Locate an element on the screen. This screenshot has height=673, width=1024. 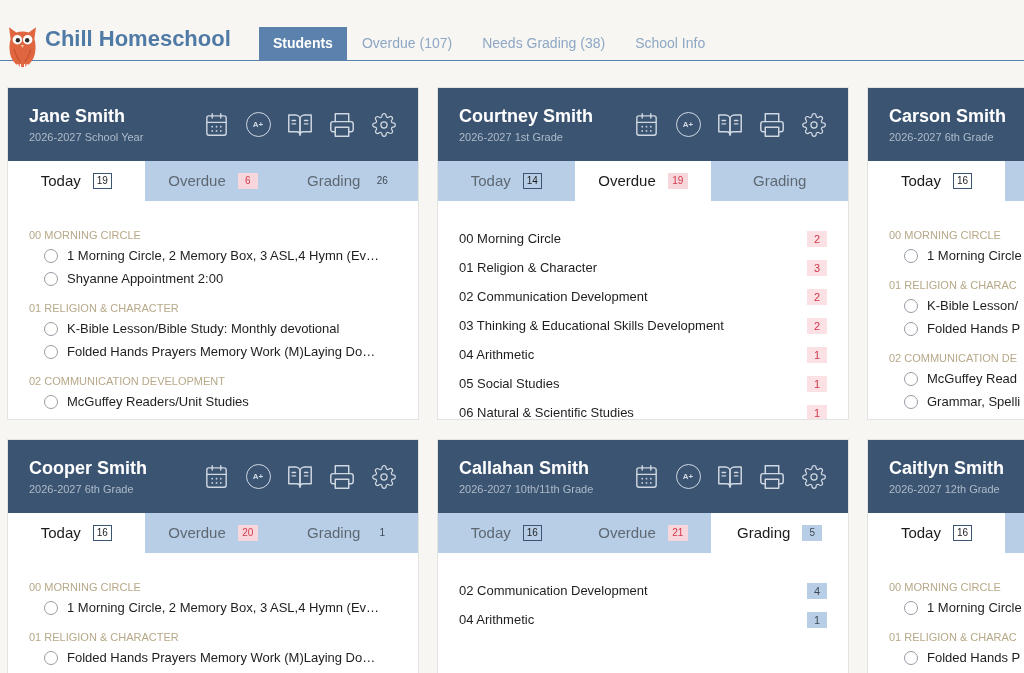
app-title: Chill Homeschool is located at coordinates (138, 39).